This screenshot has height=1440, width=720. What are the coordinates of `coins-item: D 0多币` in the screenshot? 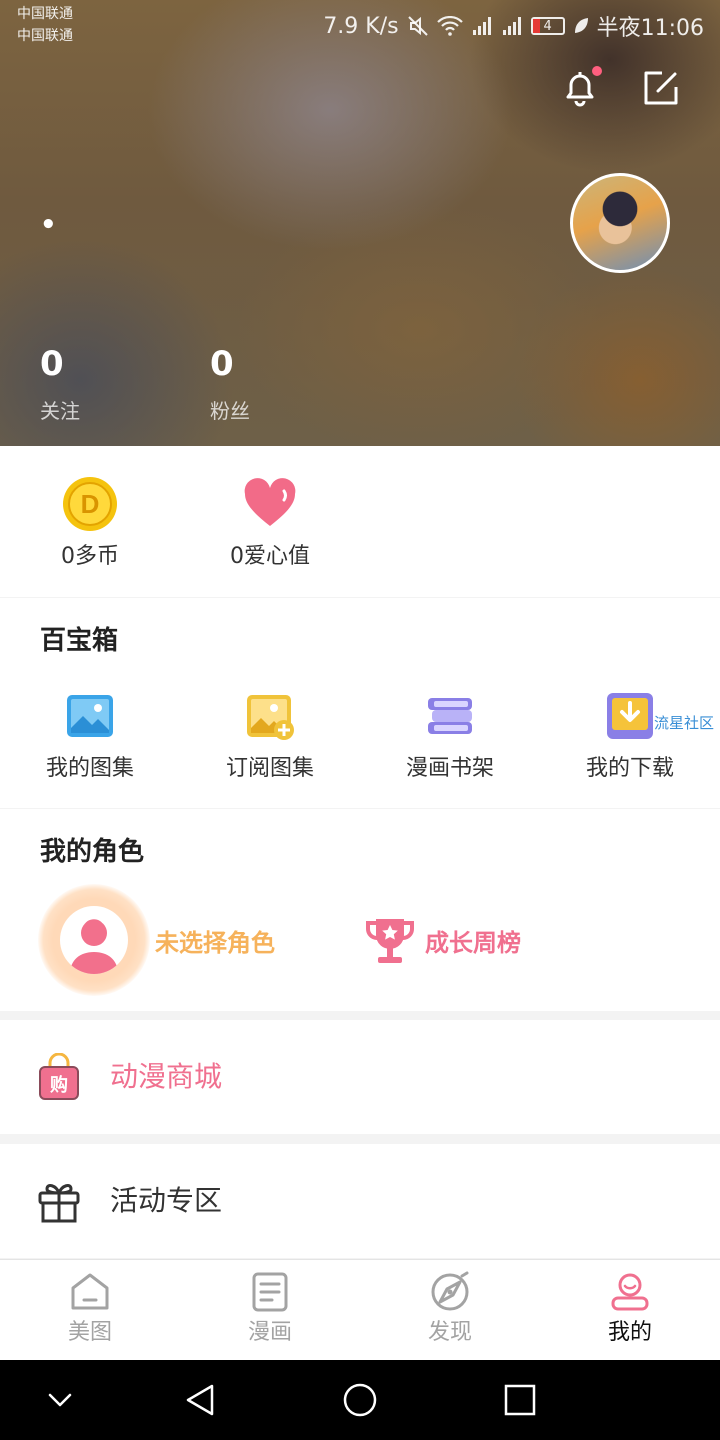 It's located at (90, 524).